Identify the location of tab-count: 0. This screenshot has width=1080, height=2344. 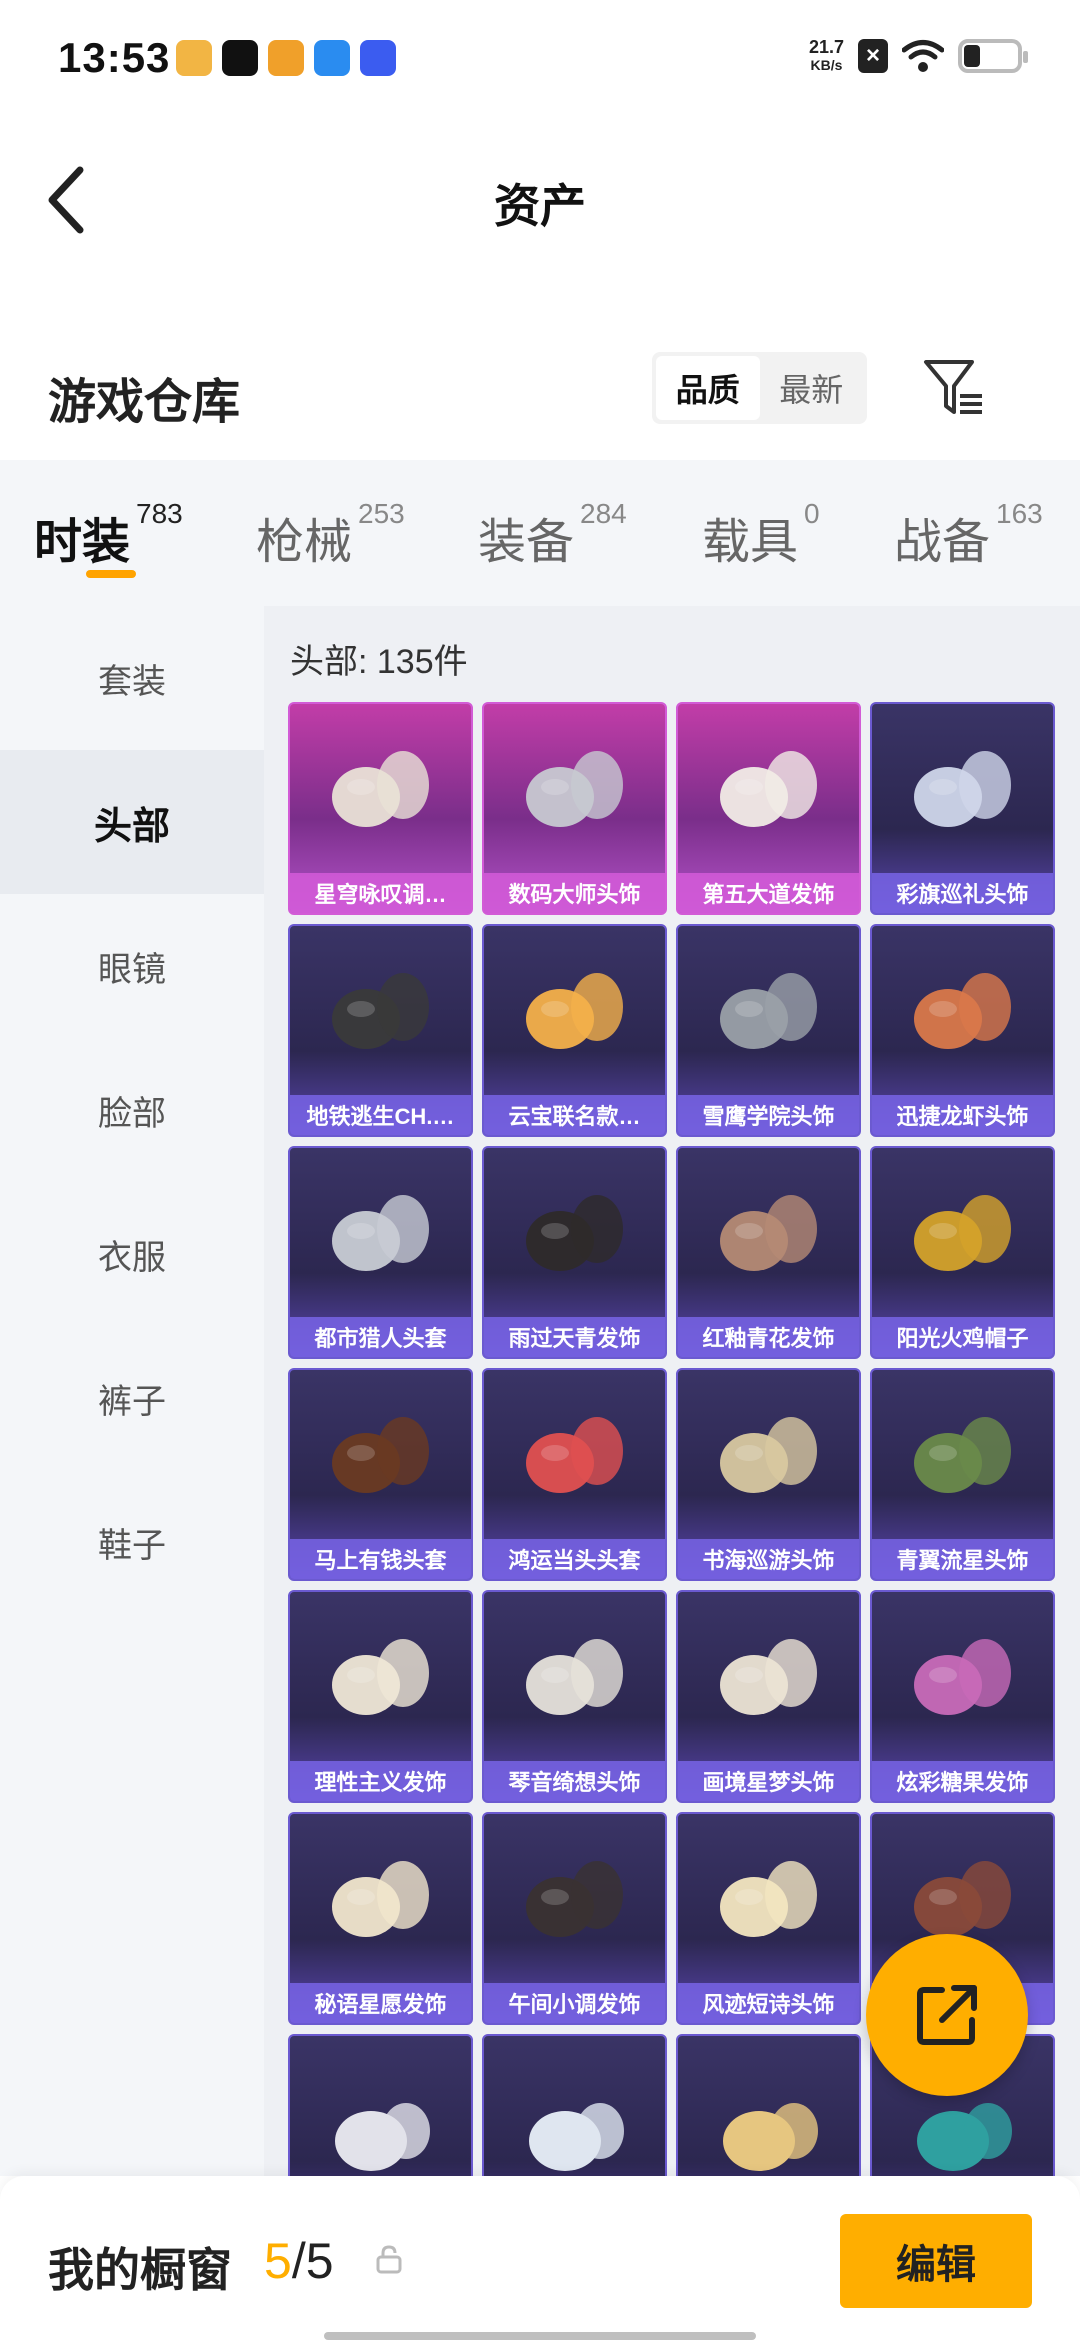
(812, 513).